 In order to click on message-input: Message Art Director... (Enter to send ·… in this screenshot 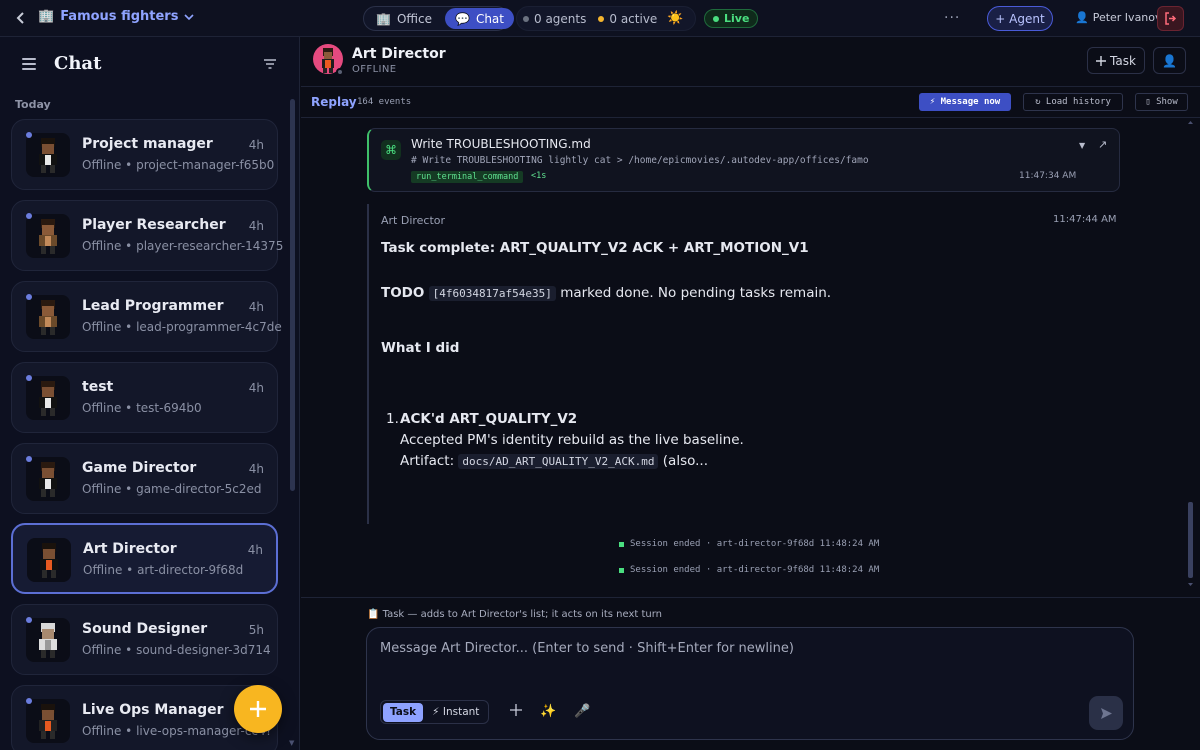, I will do `click(750, 683)`.